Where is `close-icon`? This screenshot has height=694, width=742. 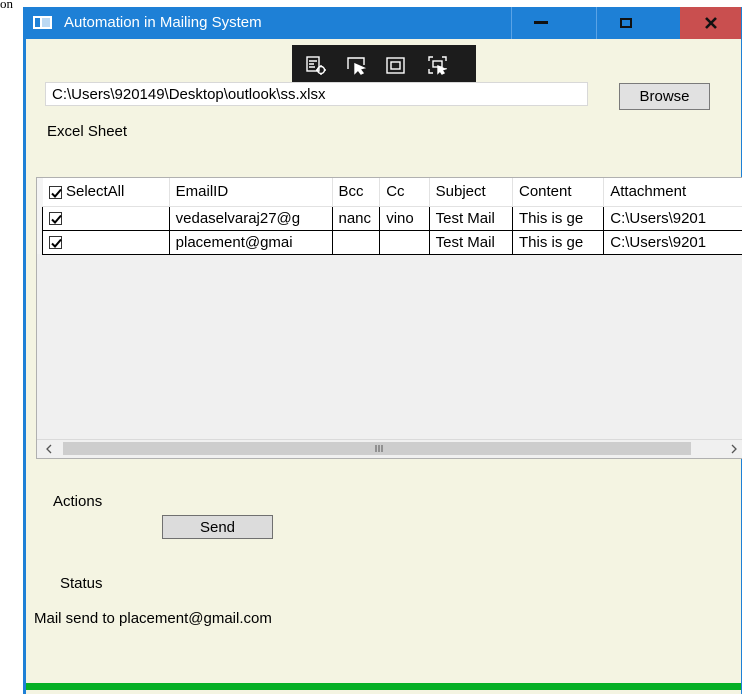
close-icon is located at coordinates (710, 23).